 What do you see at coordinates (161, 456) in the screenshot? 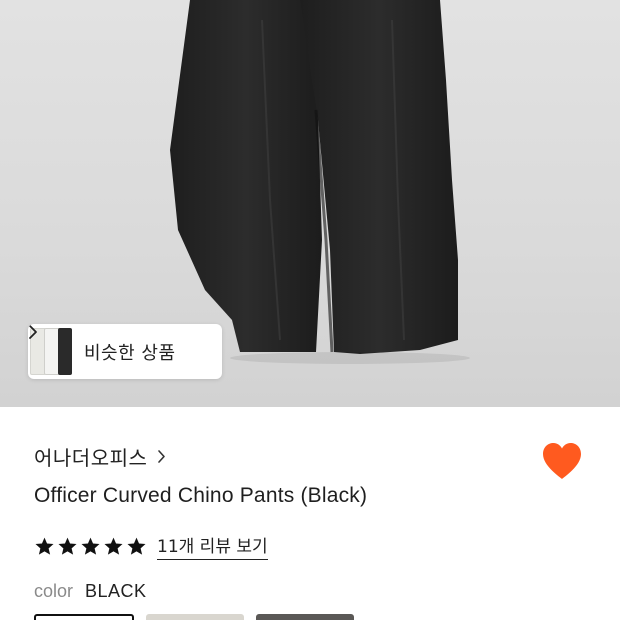
I see `chevron-right-icon` at bounding box center [161, 456].